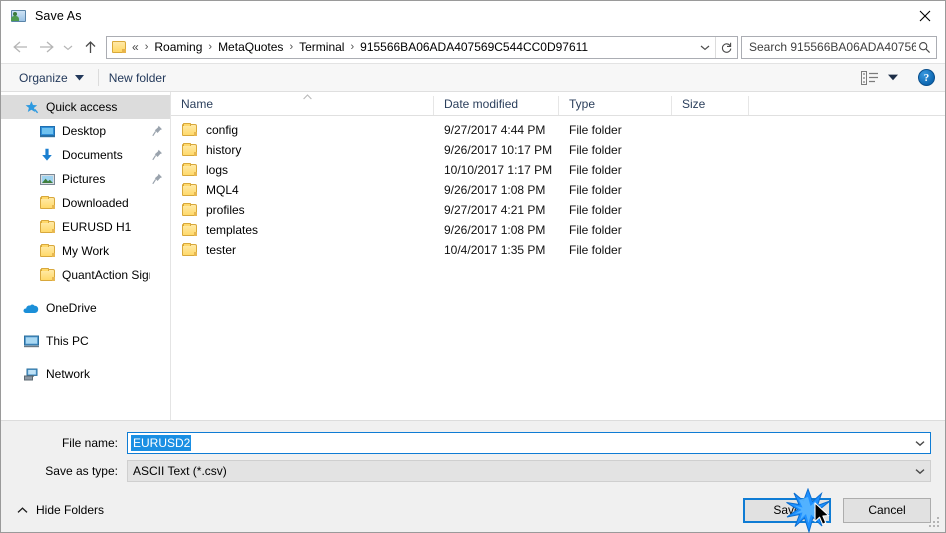 The height and width of the screenshot is (533, 946). Describe the element at coordinates (726, 47) in the screenshot. I see `refresh-button` at that location.